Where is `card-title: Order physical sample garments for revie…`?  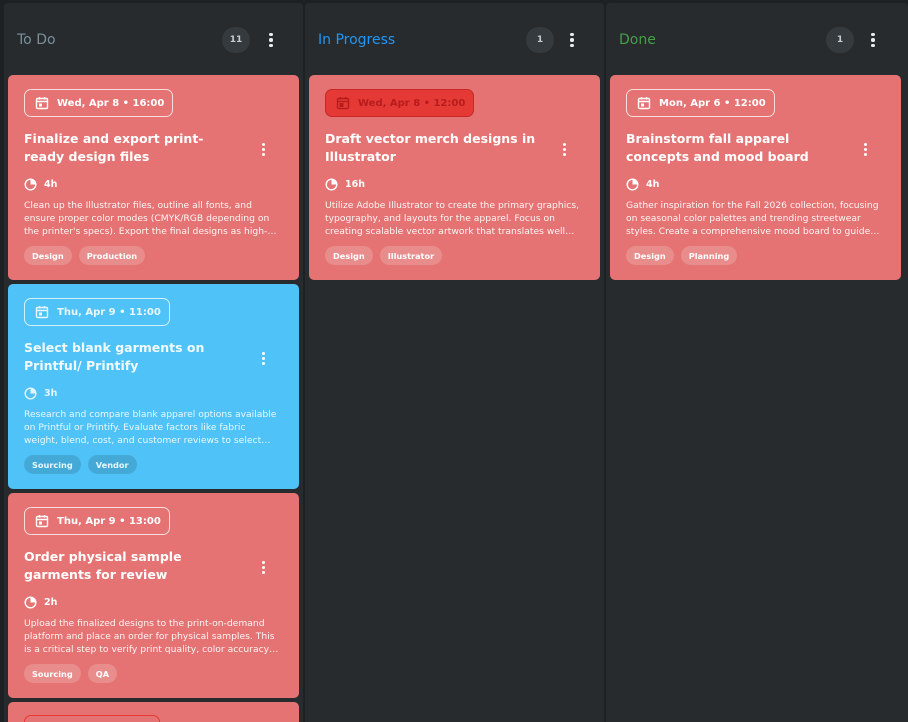
card-title: Order physical sample garments for revie… is located at coordinates (103, 565).